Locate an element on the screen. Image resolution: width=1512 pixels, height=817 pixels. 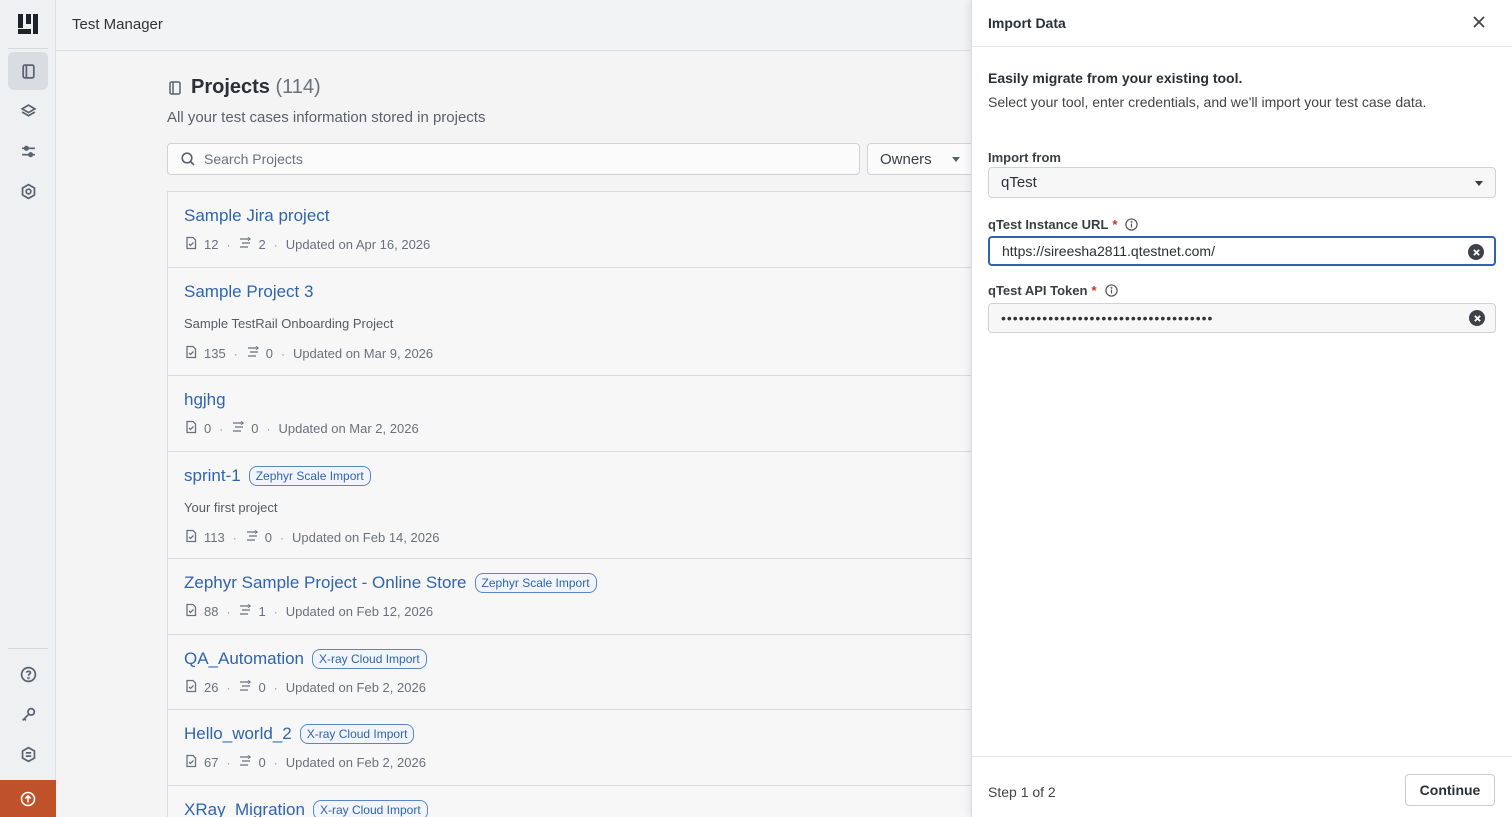
updated-date: Updated on Mar 2, 2026 is located at coordinates (348, 428).